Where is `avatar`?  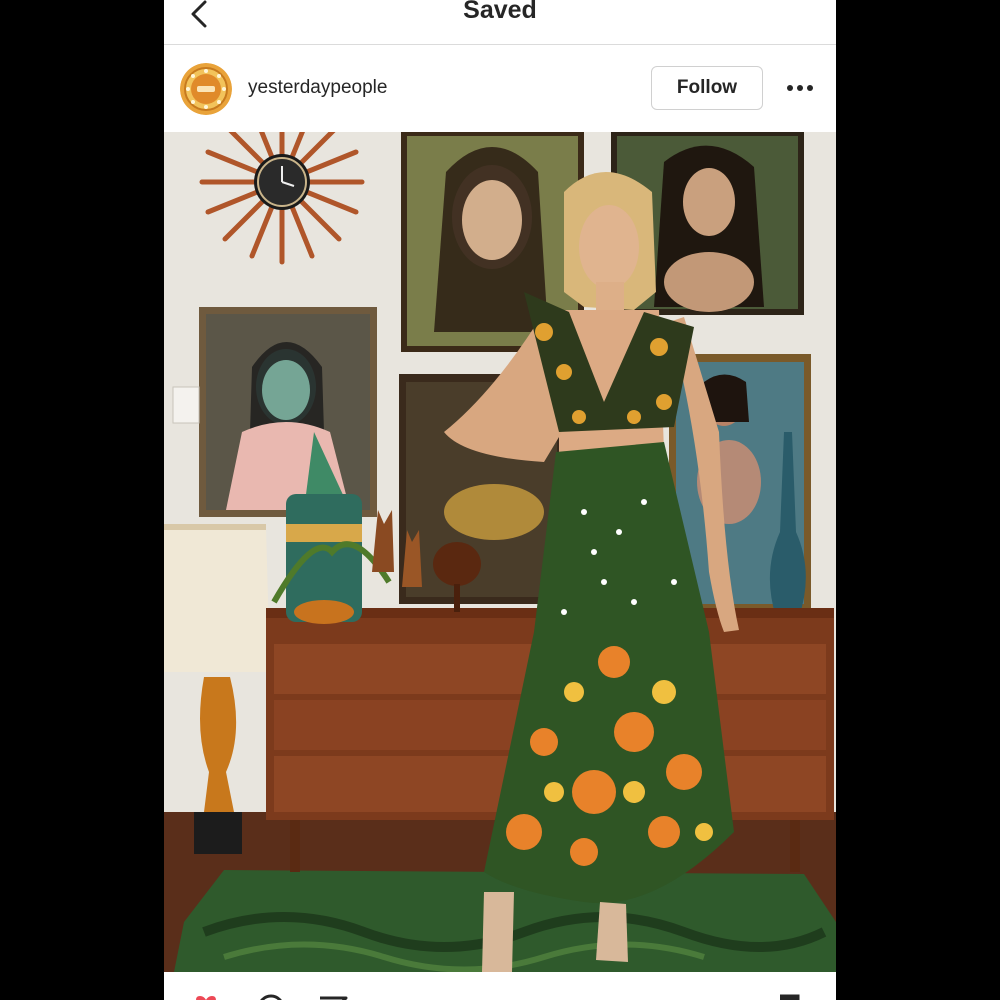 avatar is located at coordinates (206, 89).